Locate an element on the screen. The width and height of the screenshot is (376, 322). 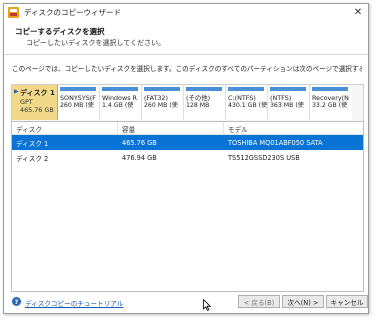
partition-size: 430.1 GB (使 is located at coordinates (248, 105).